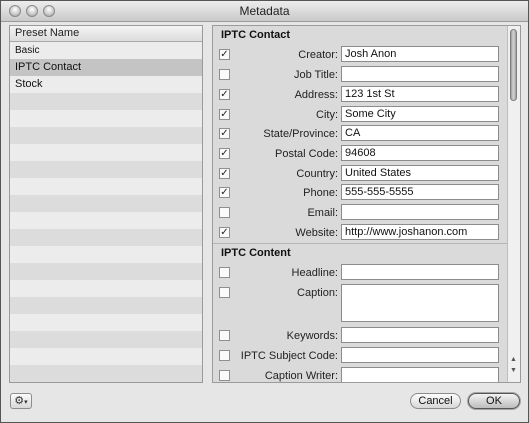 The height and width of the screenshot is (423, 529). I want to click on field-row-iptc-subject-code: IPTC Subject Code:, so click(361, 356).